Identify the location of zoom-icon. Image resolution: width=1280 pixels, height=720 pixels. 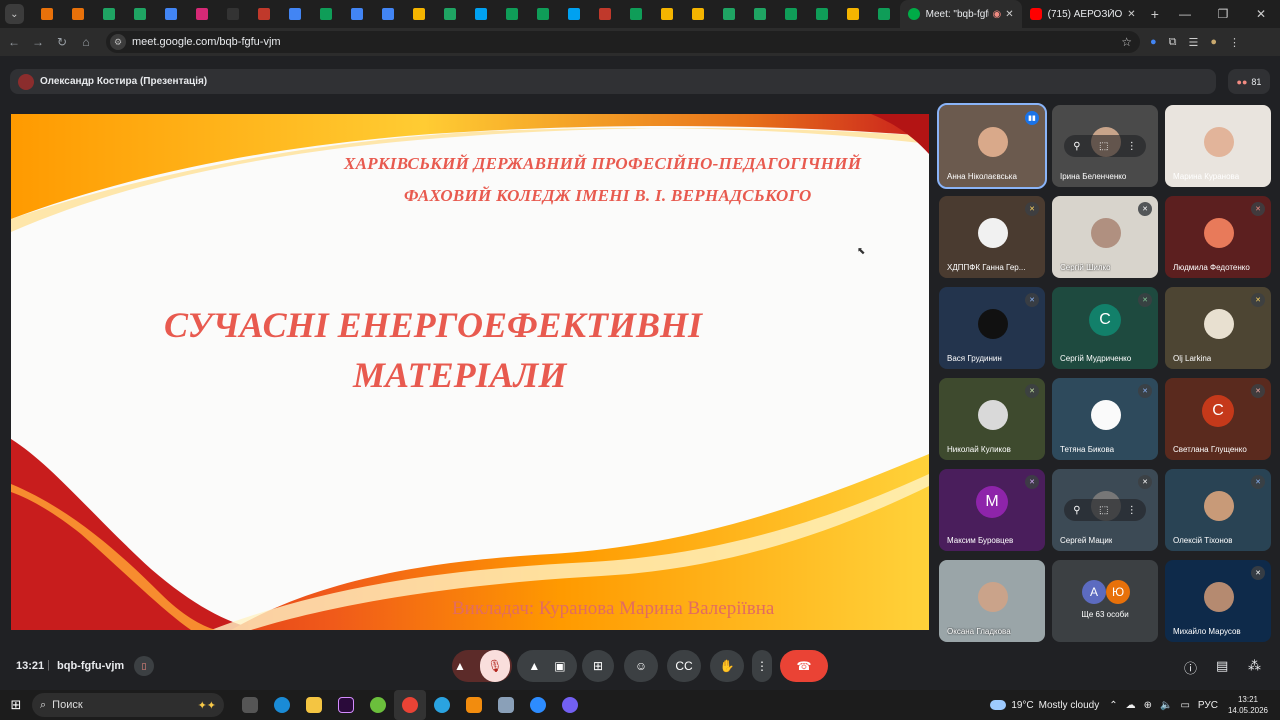
(538, 705).